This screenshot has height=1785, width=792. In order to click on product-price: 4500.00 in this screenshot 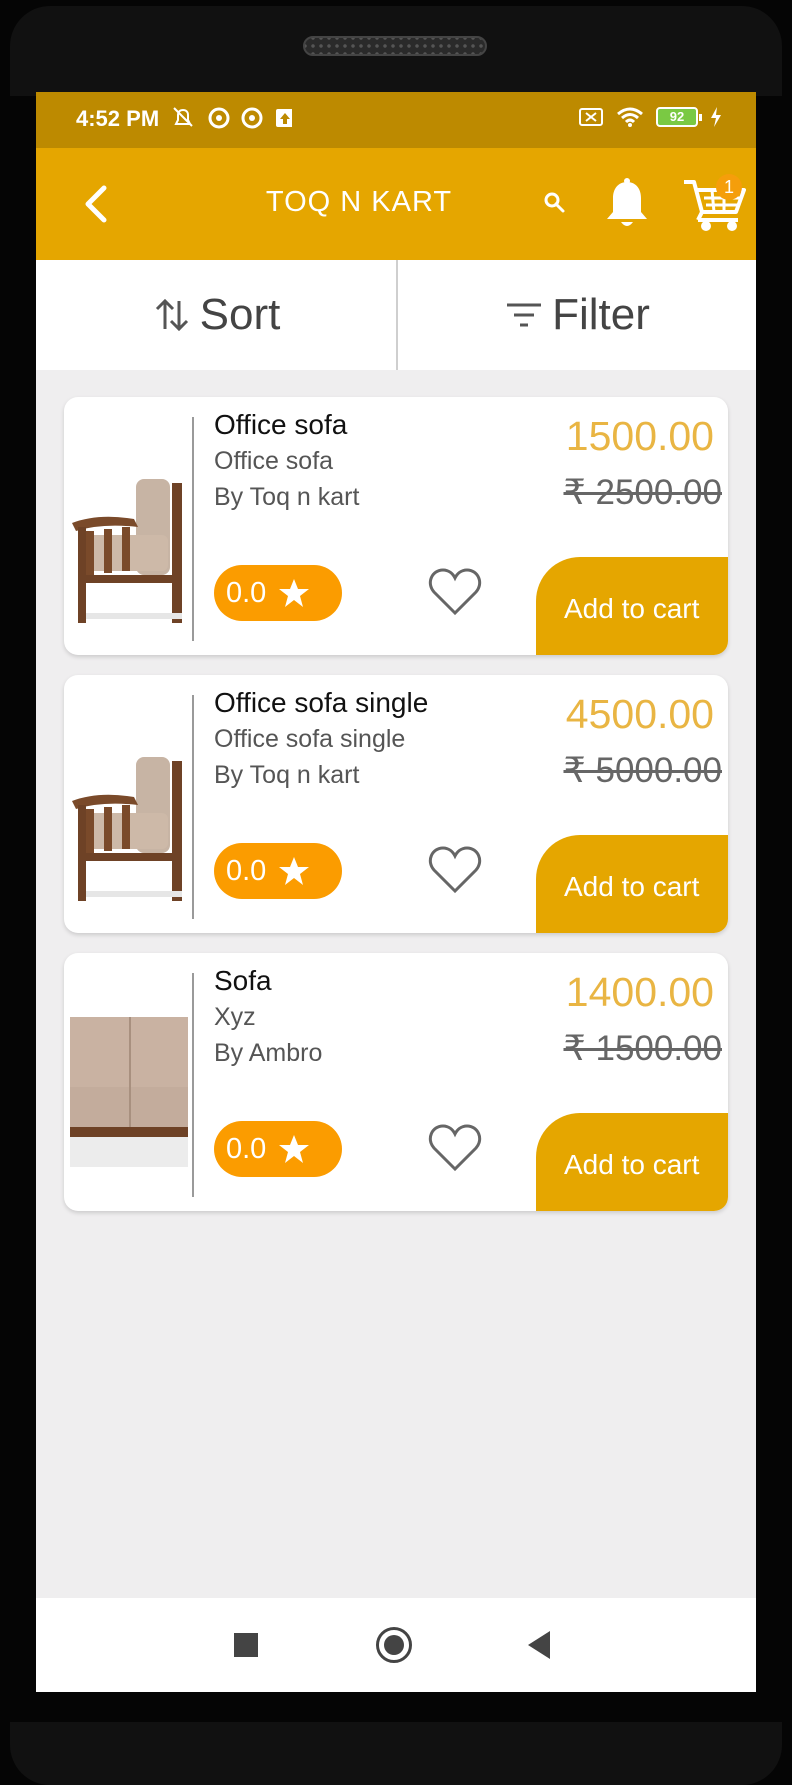, I will do `click(639, 714)`.